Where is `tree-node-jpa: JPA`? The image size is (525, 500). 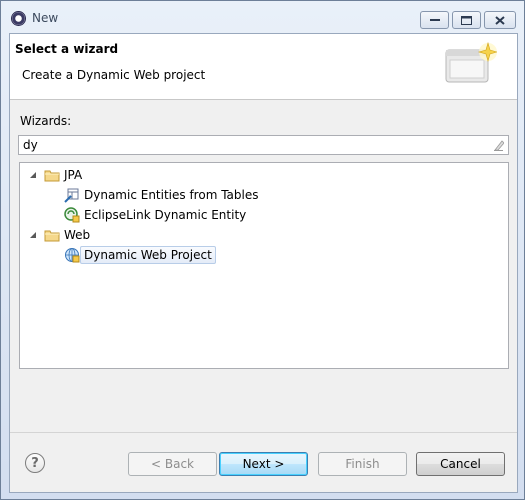
tree-node-jpa: JPA is located at coordinates (55, 175).